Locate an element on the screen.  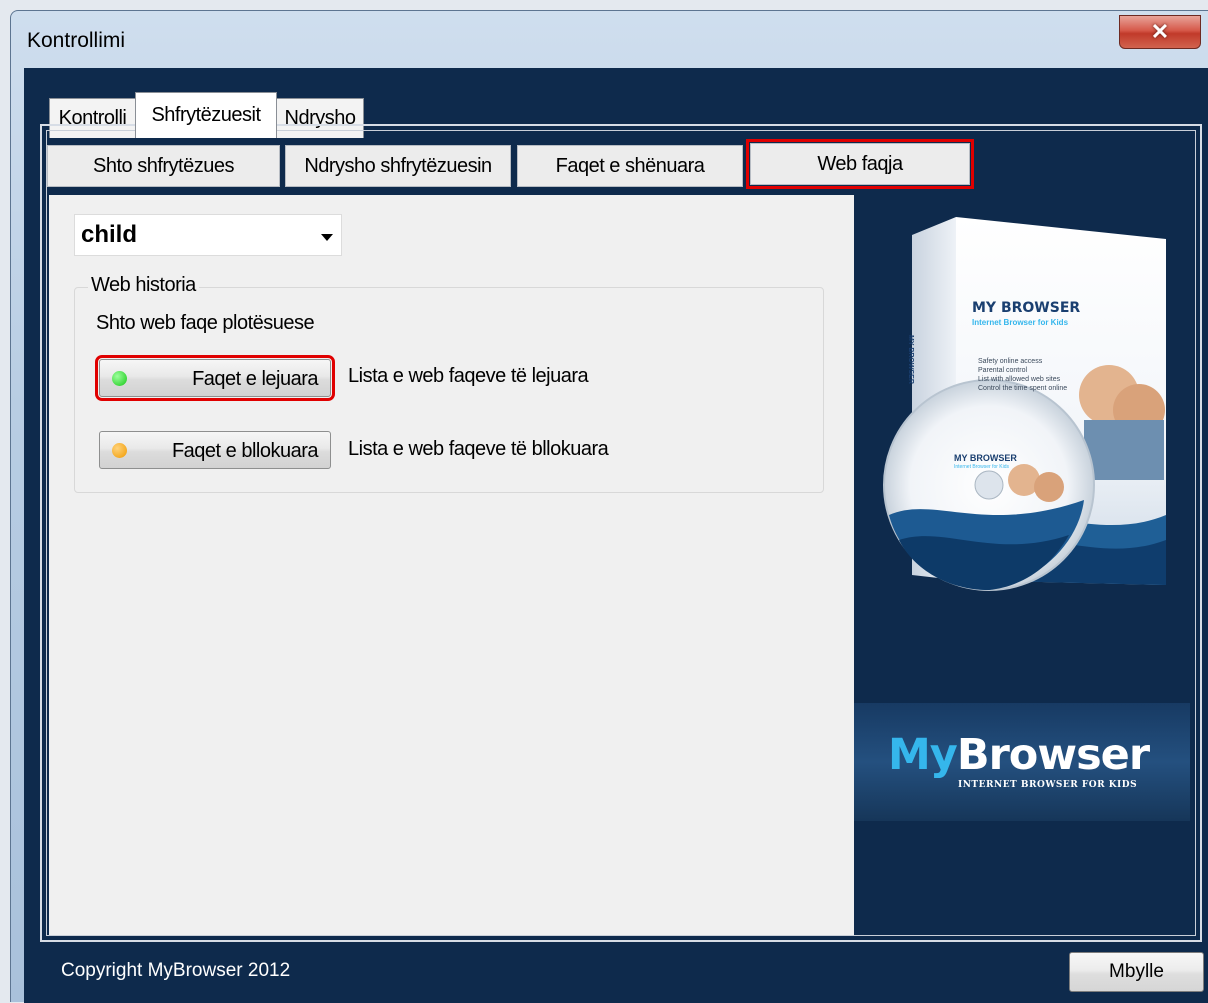
box-subtitle: Internet Browser for Kids is located at coordinates (1020, 322).